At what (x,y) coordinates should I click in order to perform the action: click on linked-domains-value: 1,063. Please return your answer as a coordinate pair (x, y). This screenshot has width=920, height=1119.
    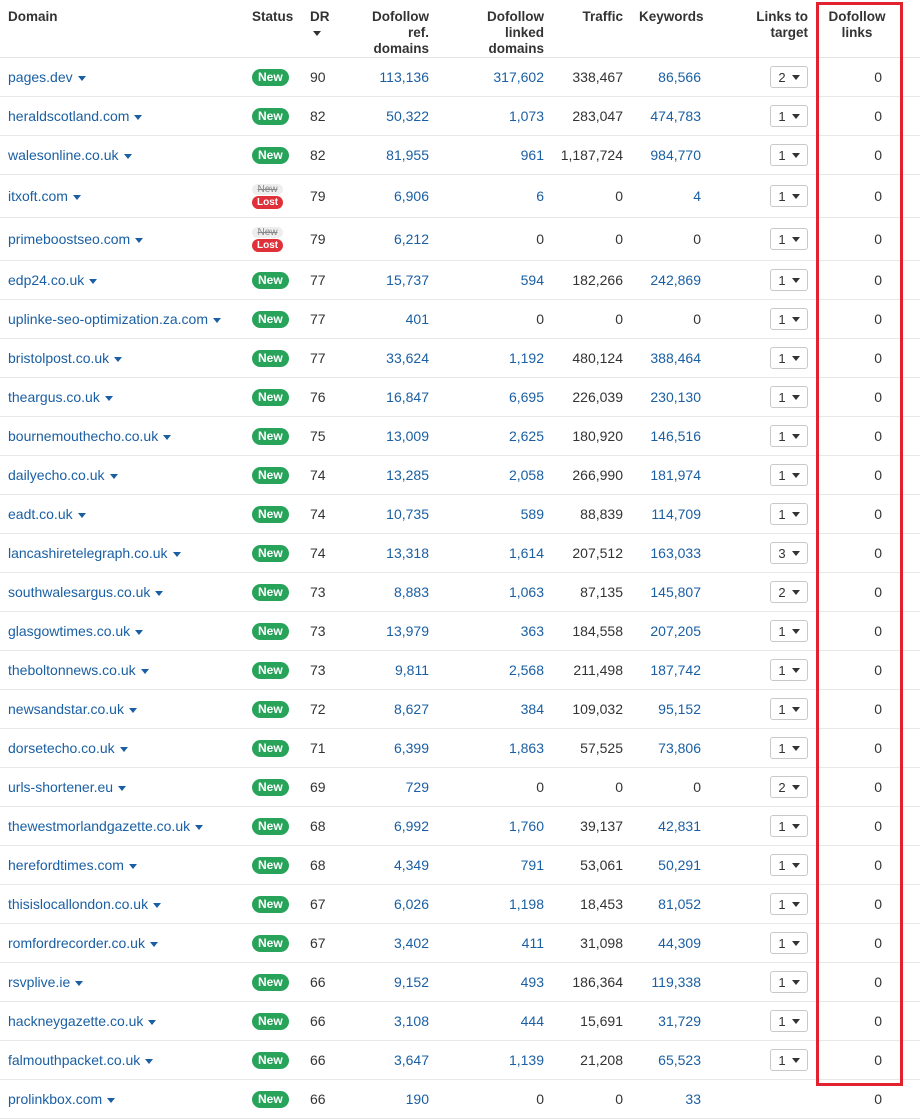
    Looking at the image, I should click on (526, 592).